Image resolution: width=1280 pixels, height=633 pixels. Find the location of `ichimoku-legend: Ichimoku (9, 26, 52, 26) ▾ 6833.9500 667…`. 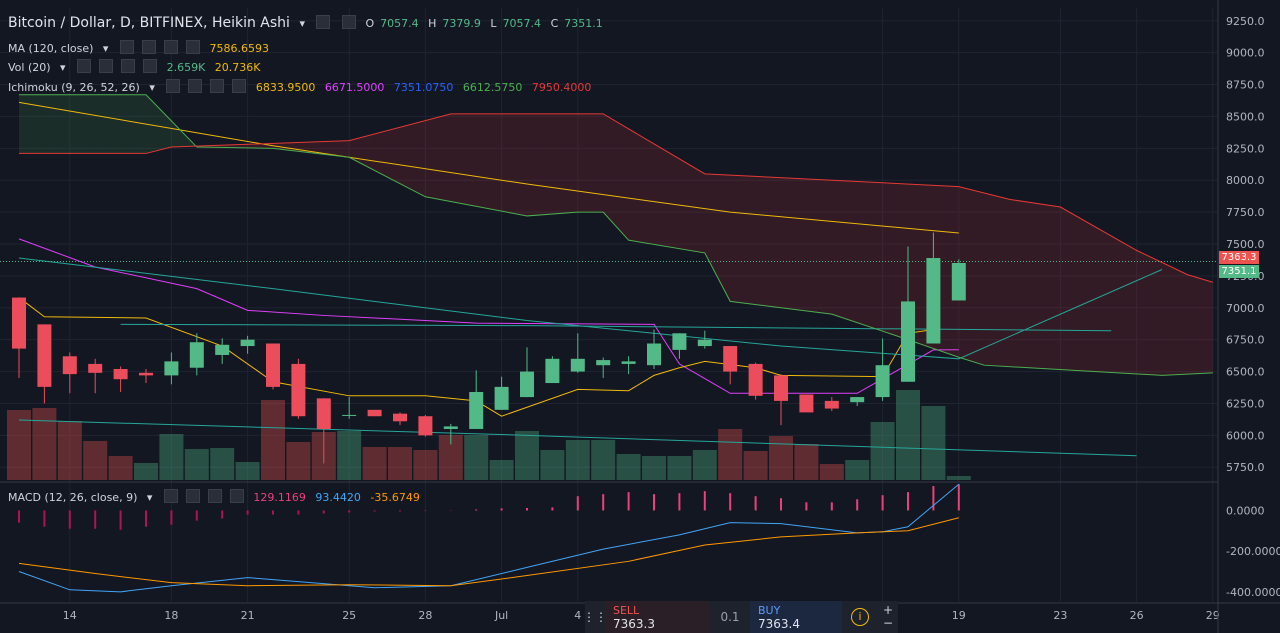

ichimoku-legend: Ichimoku (9, 26, 52, 26) ▾ 6833.9500 667… is located at coordinates (302, 86).